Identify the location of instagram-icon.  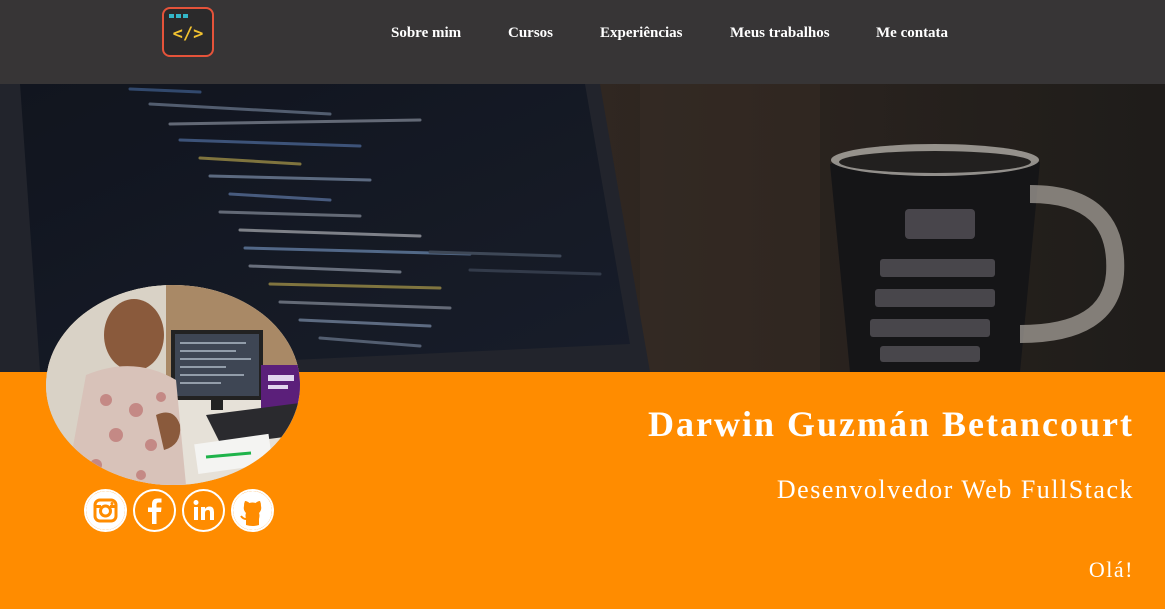
(105, 510).